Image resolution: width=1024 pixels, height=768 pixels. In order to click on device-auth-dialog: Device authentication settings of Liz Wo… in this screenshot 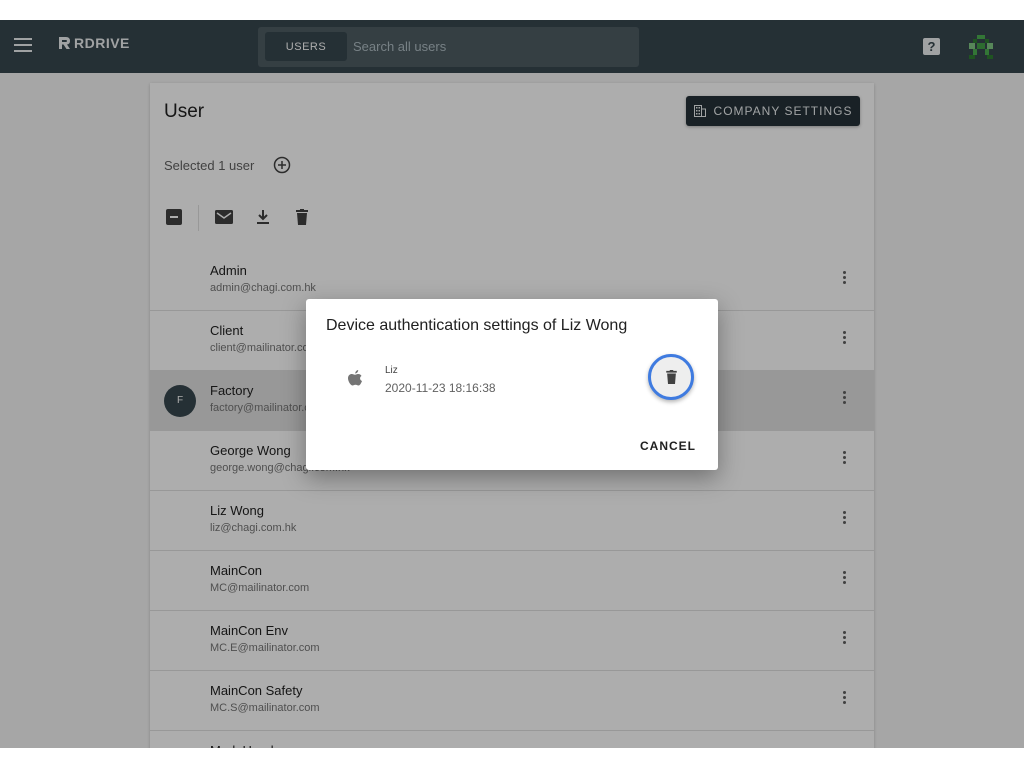, I will do `click(512, 384)`.